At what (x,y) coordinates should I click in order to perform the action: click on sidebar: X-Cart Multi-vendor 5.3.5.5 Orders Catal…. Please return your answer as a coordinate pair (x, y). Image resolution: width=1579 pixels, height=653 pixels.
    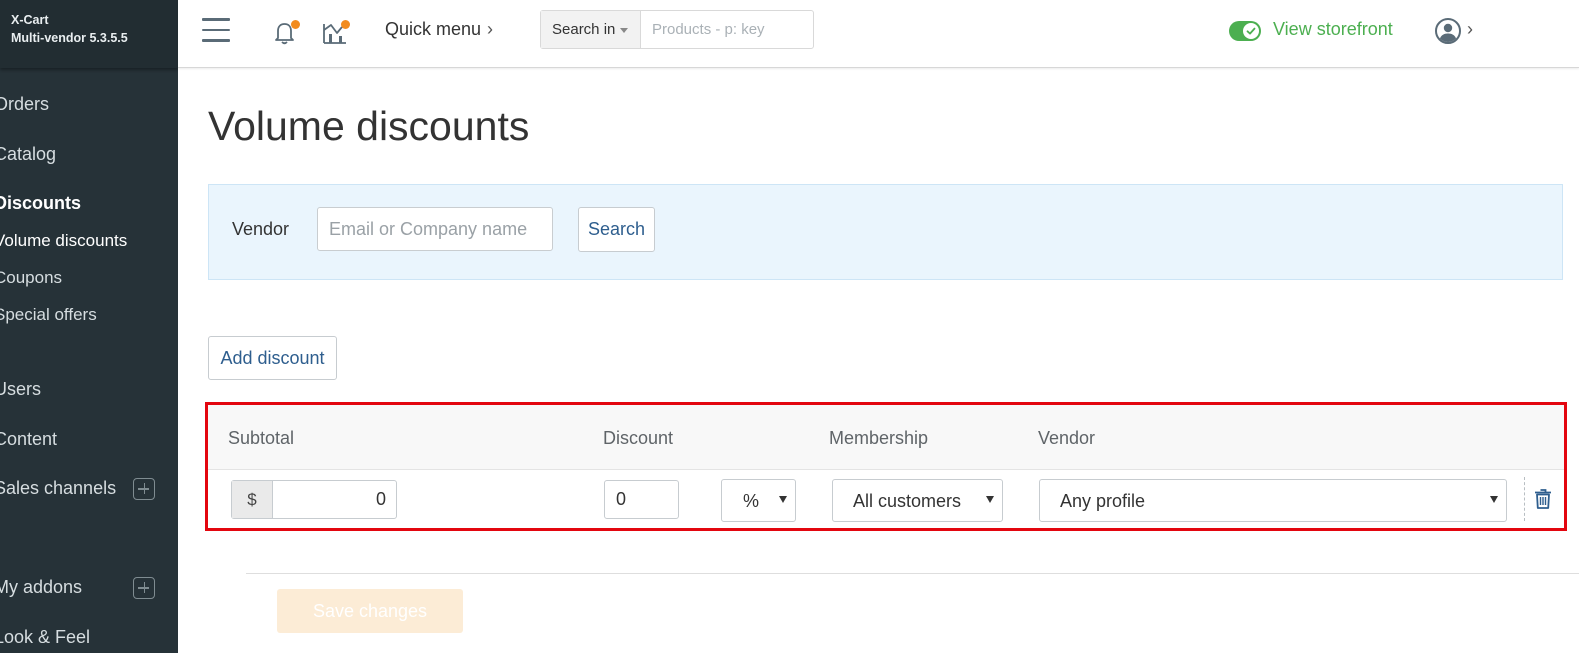
    Looking at the image, I should click on (89, 326).